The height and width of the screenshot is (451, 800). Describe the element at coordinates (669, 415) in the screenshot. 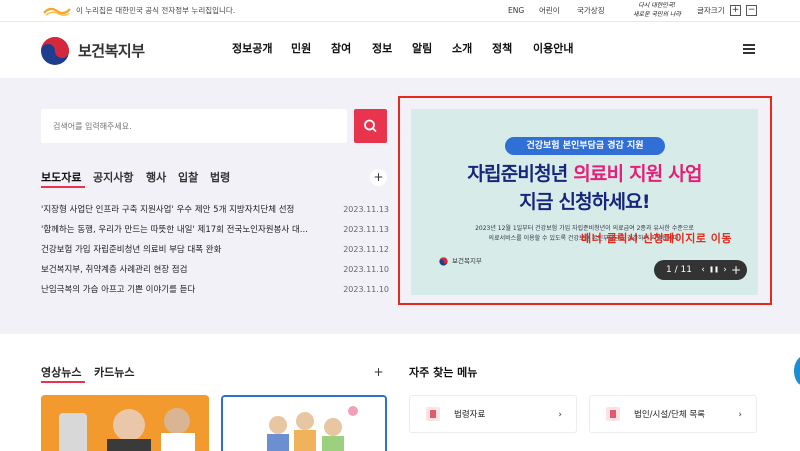

I see `frequent-menu-label: 법인/시설/단체 목록` at that location.